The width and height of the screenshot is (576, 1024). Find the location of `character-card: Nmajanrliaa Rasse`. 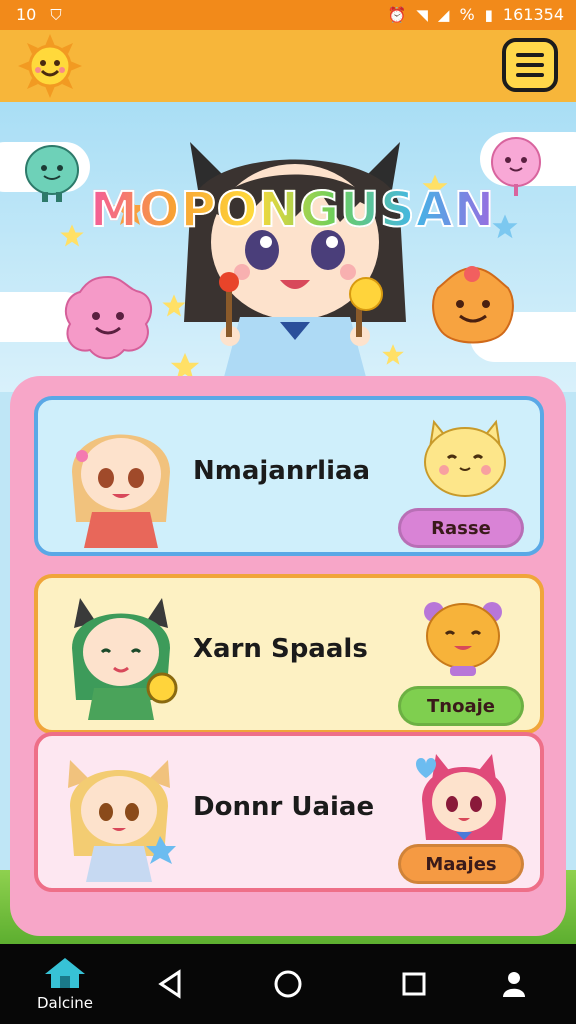

character-card: Nmajanrliaa Rasse is located at coordinates (289, 476).